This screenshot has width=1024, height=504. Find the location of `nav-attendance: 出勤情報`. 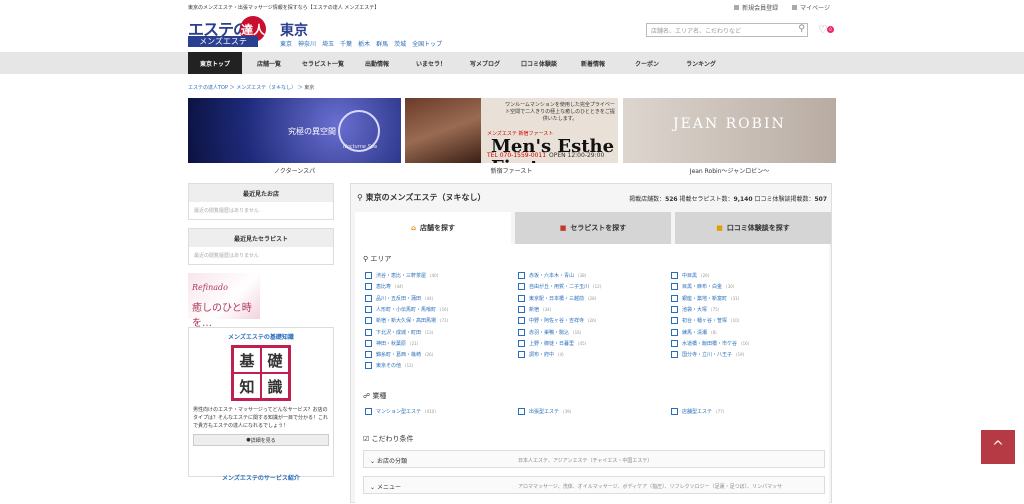

nav-attendance: 出勤情報 is located at coordinates (377, 63).